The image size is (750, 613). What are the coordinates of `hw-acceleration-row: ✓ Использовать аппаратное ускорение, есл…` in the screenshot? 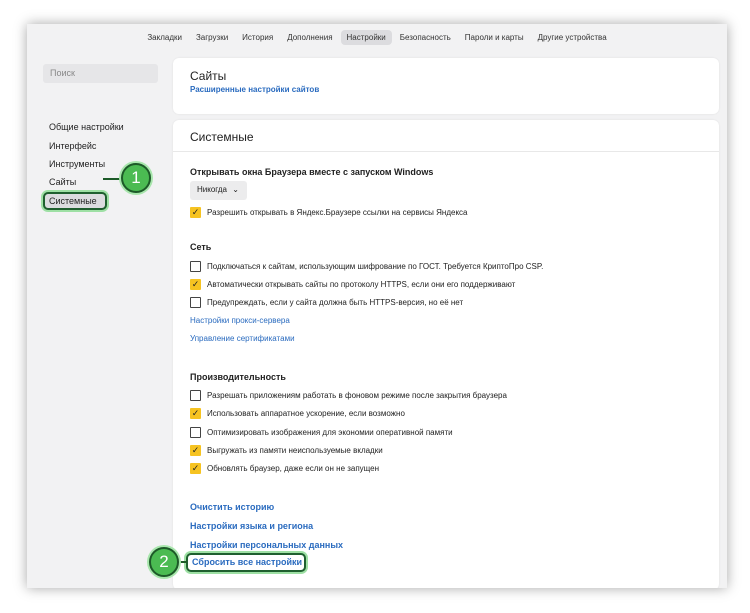 It's located at (297, 413).